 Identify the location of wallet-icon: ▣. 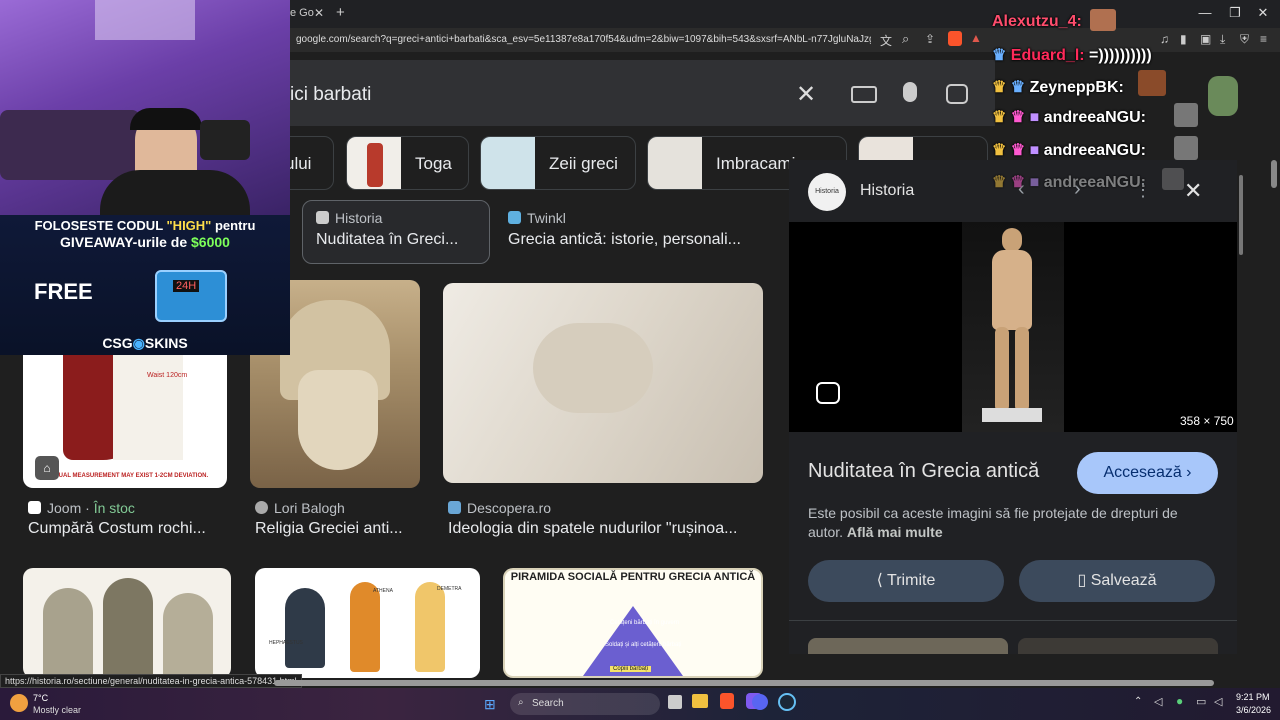
(1205, 39).